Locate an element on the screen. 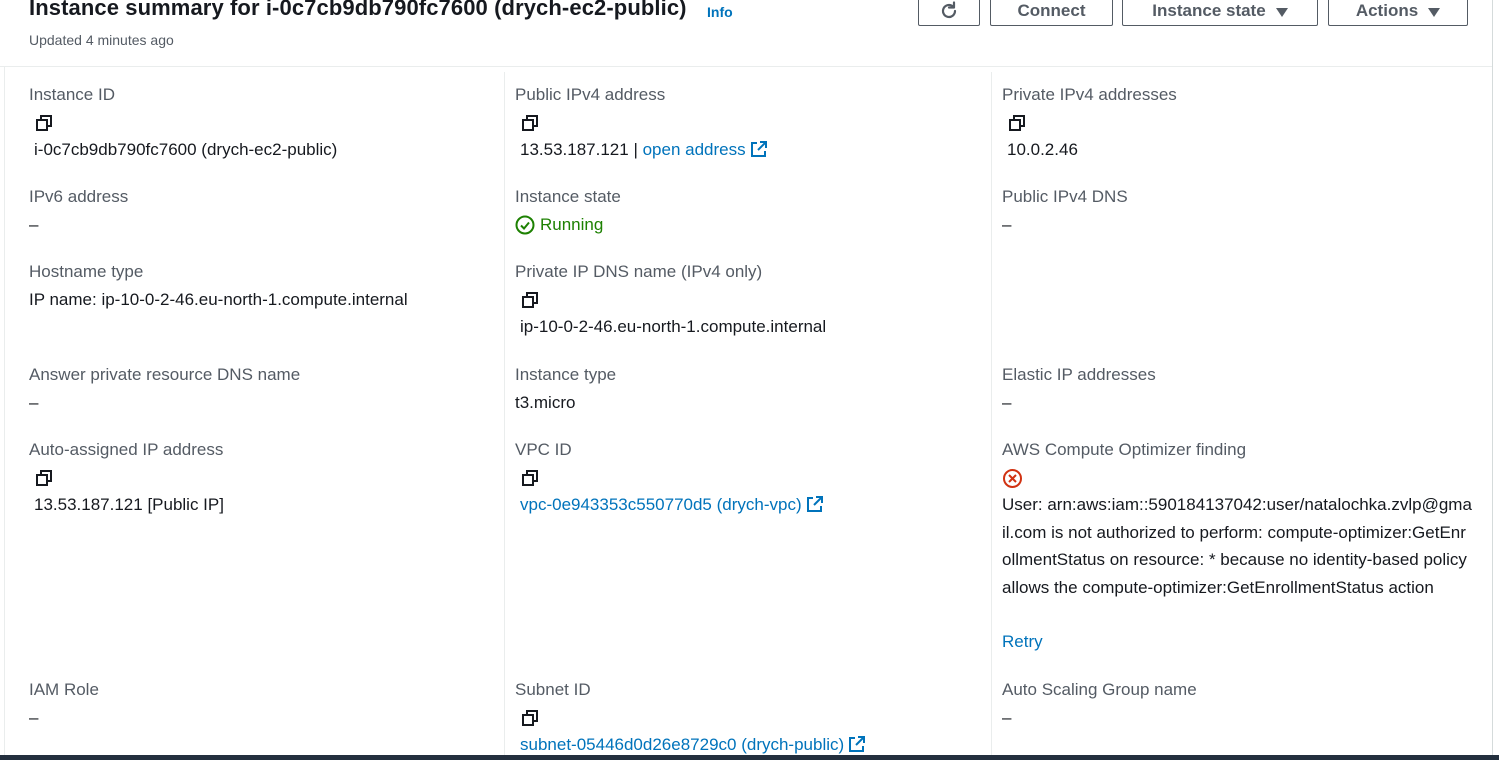 The height and width of the screenshot is (760, 1499). field-label: AWS Compute Optimizer finding is located at coordinates (1124, 449).